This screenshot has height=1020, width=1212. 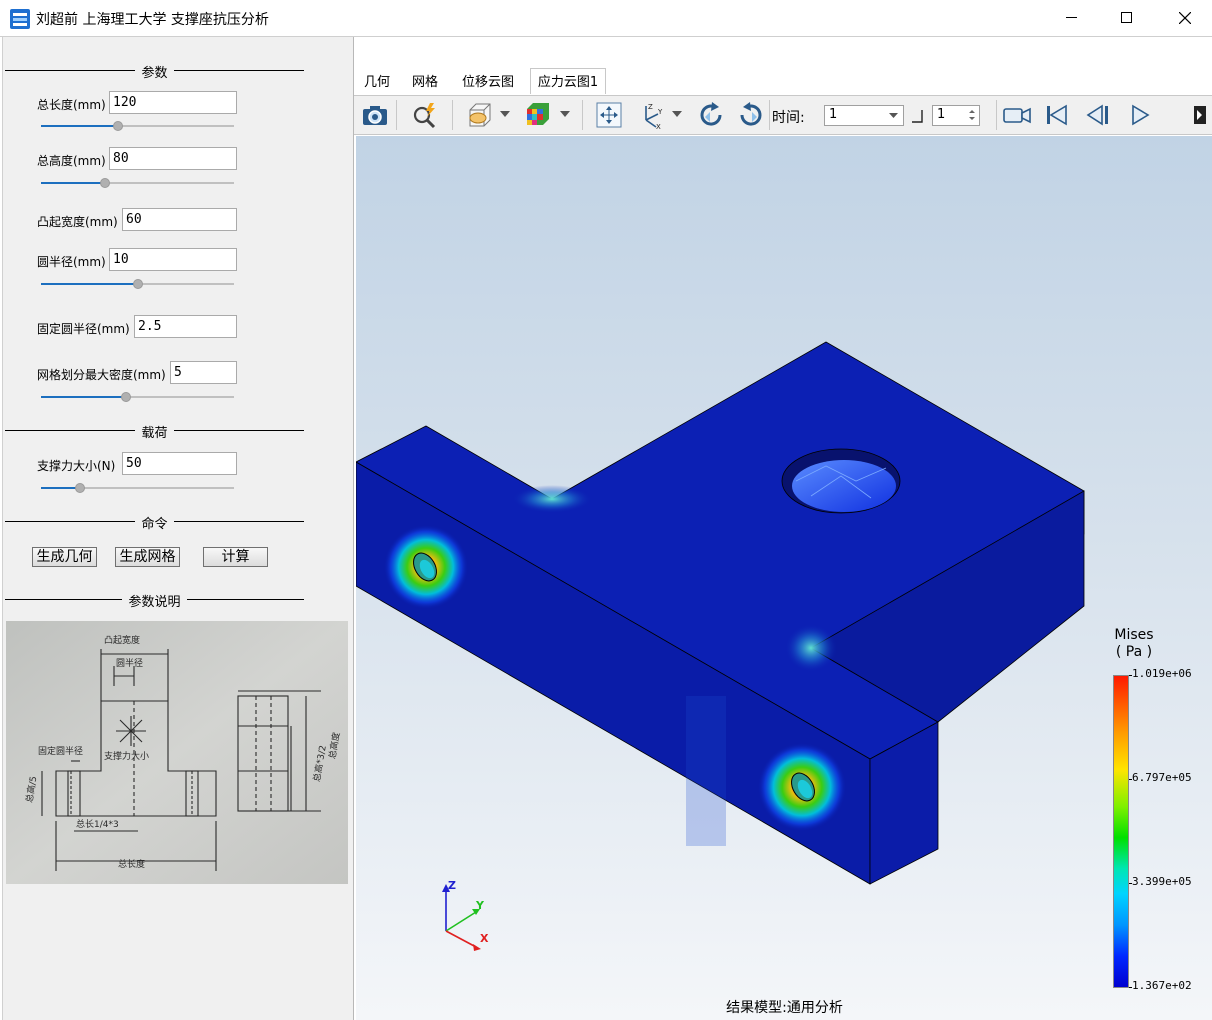 I want to click on svg-text: 支撑力大小, so click(x=126, y=756).